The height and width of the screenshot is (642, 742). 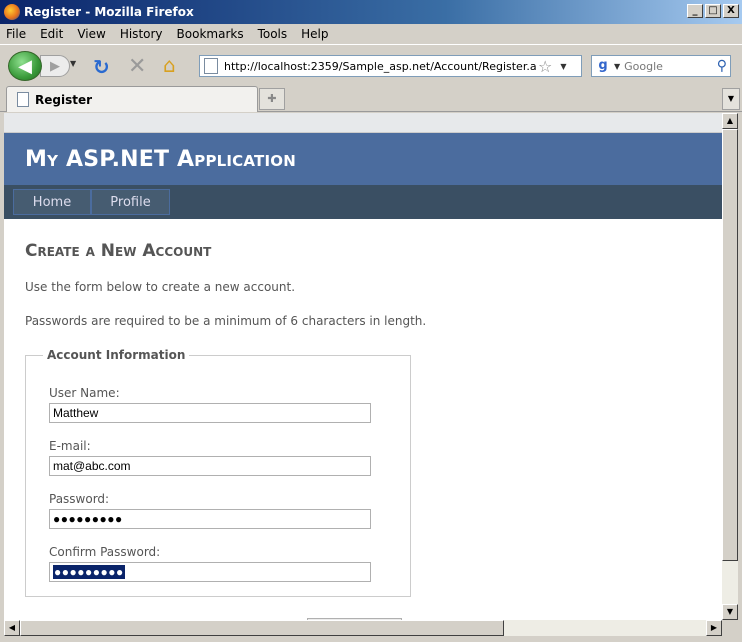 What do you see at coordinates (210, 519) in the screenshot?
I see `password-field: ●●●●●●●●●` at bounding box center [210, 519].